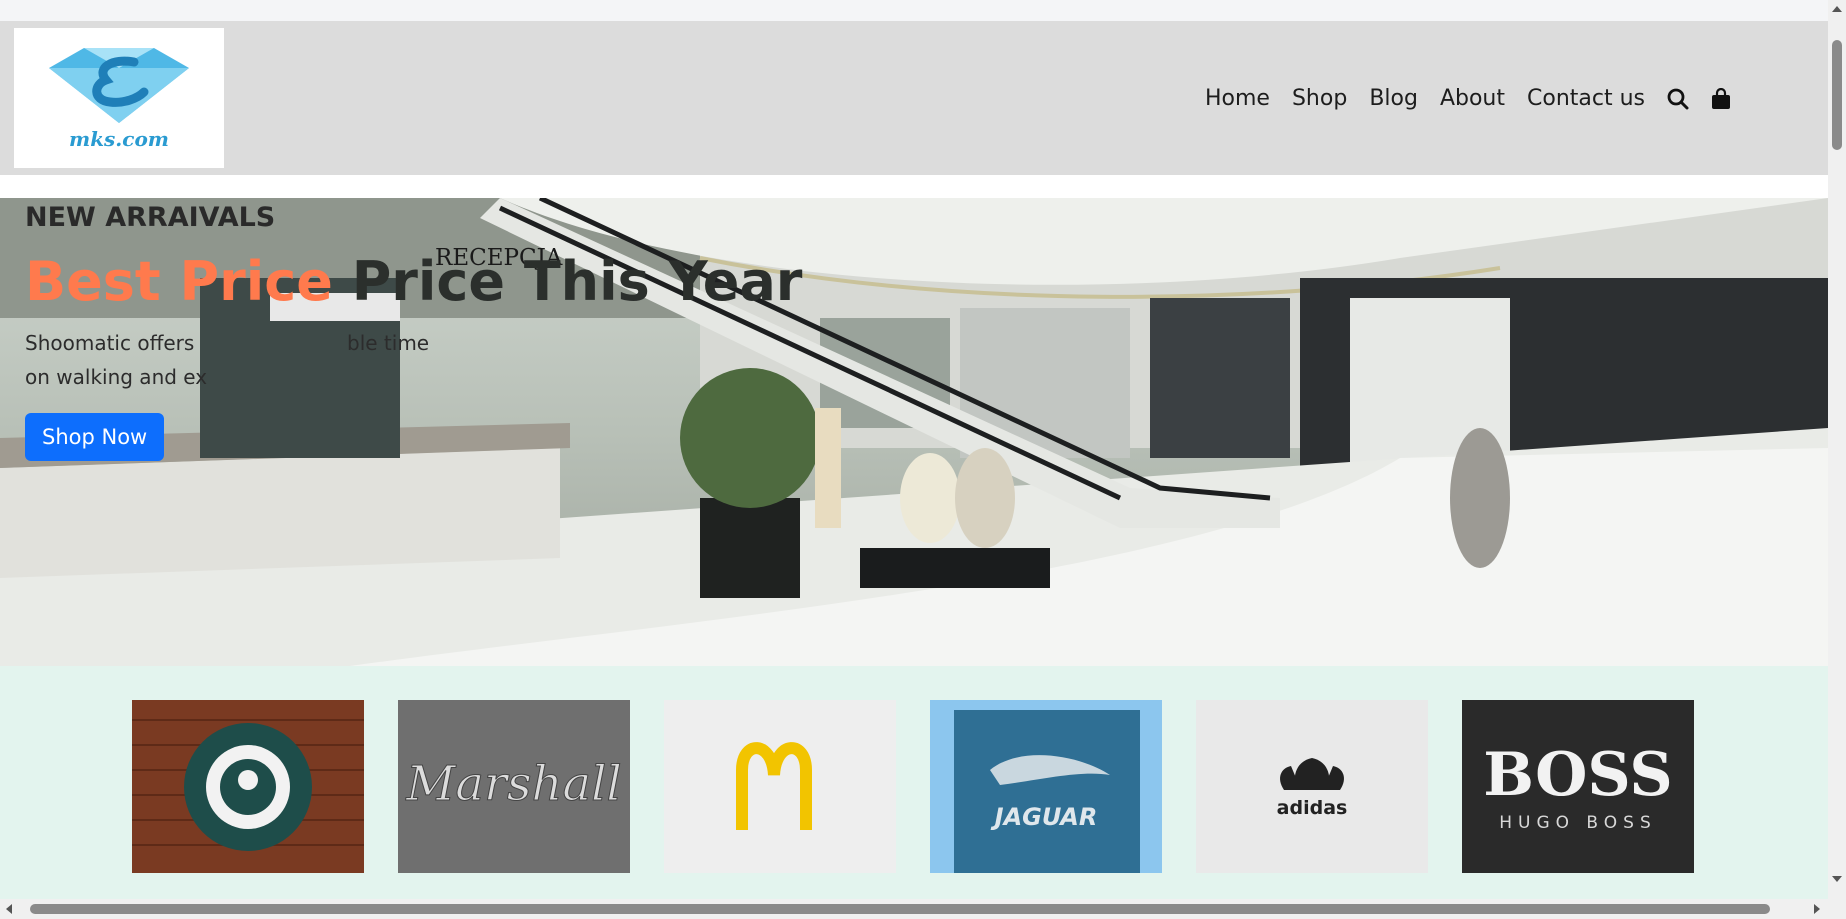 The height and width of the screenshot is (919, 1846). Describe the element at coordinates (1046, 786) in the screenshot. I see `brand-tile-jaguar: JAGUAR` at that location.